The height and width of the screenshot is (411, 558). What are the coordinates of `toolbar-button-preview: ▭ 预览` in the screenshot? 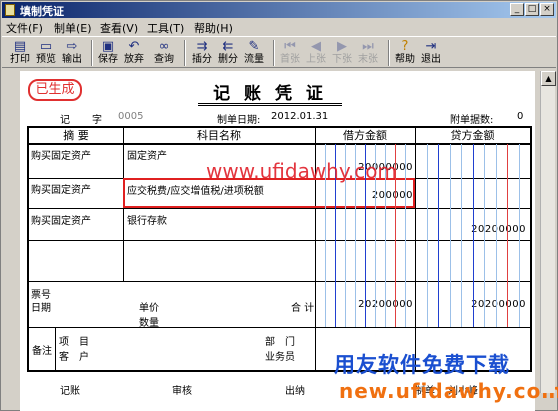 It's located at (46, 53).